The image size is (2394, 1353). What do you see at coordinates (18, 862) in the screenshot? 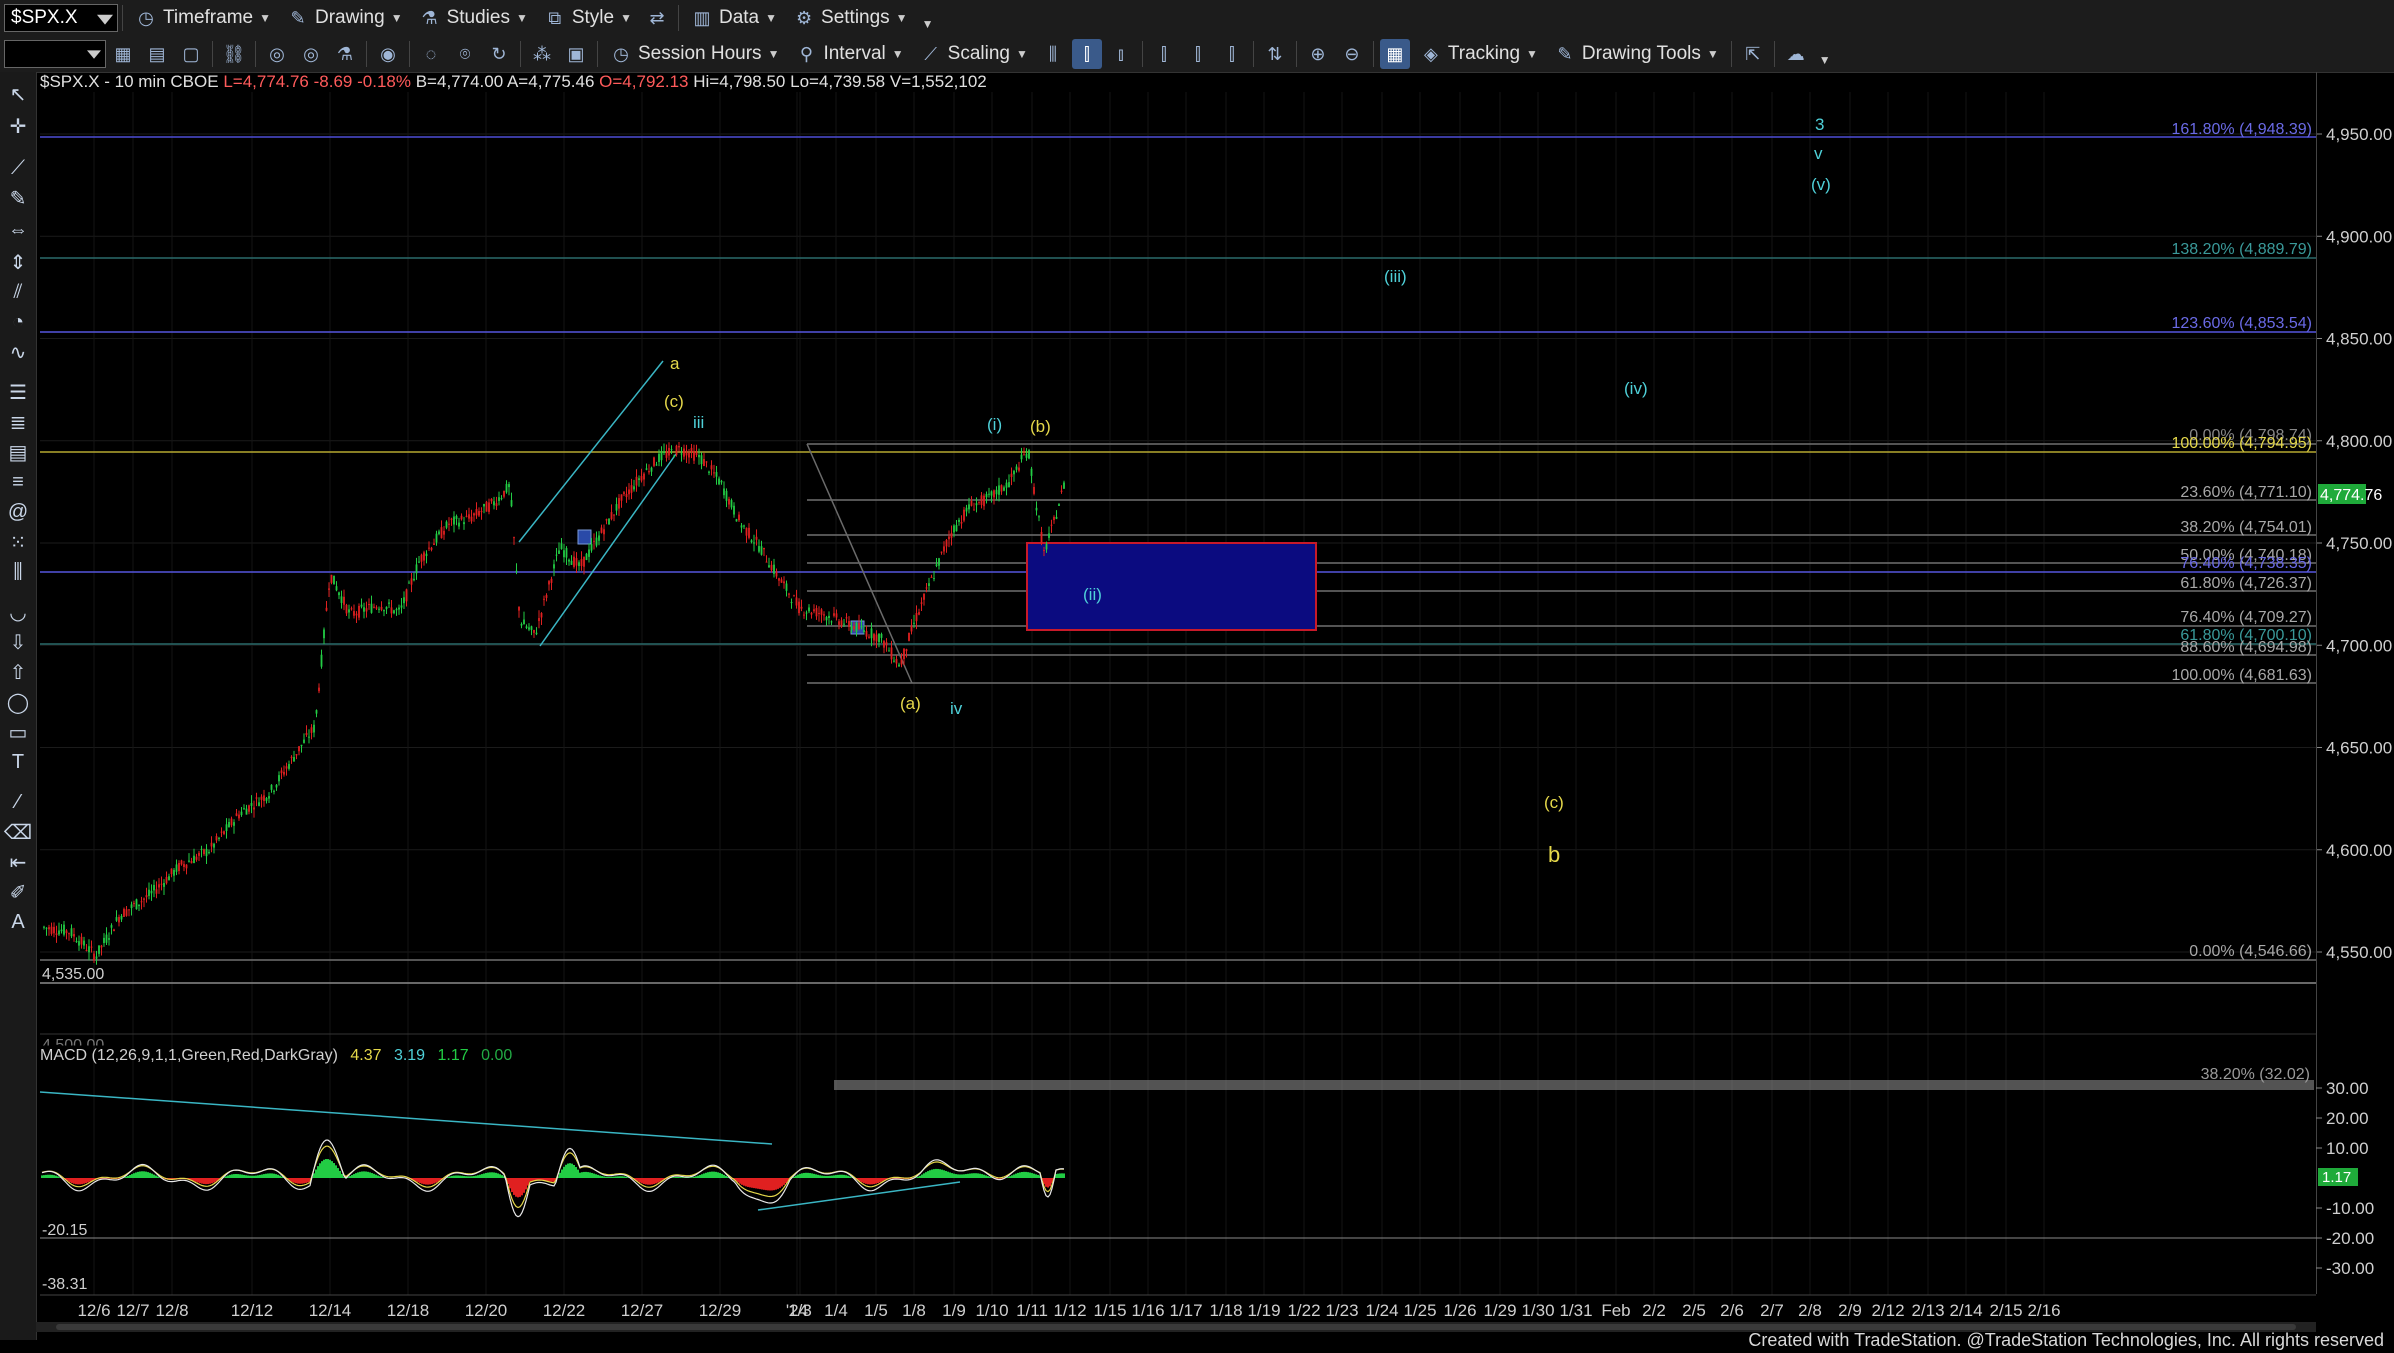
I see `arrow-left-icon: ⇤` at bounding box center [18, 862].